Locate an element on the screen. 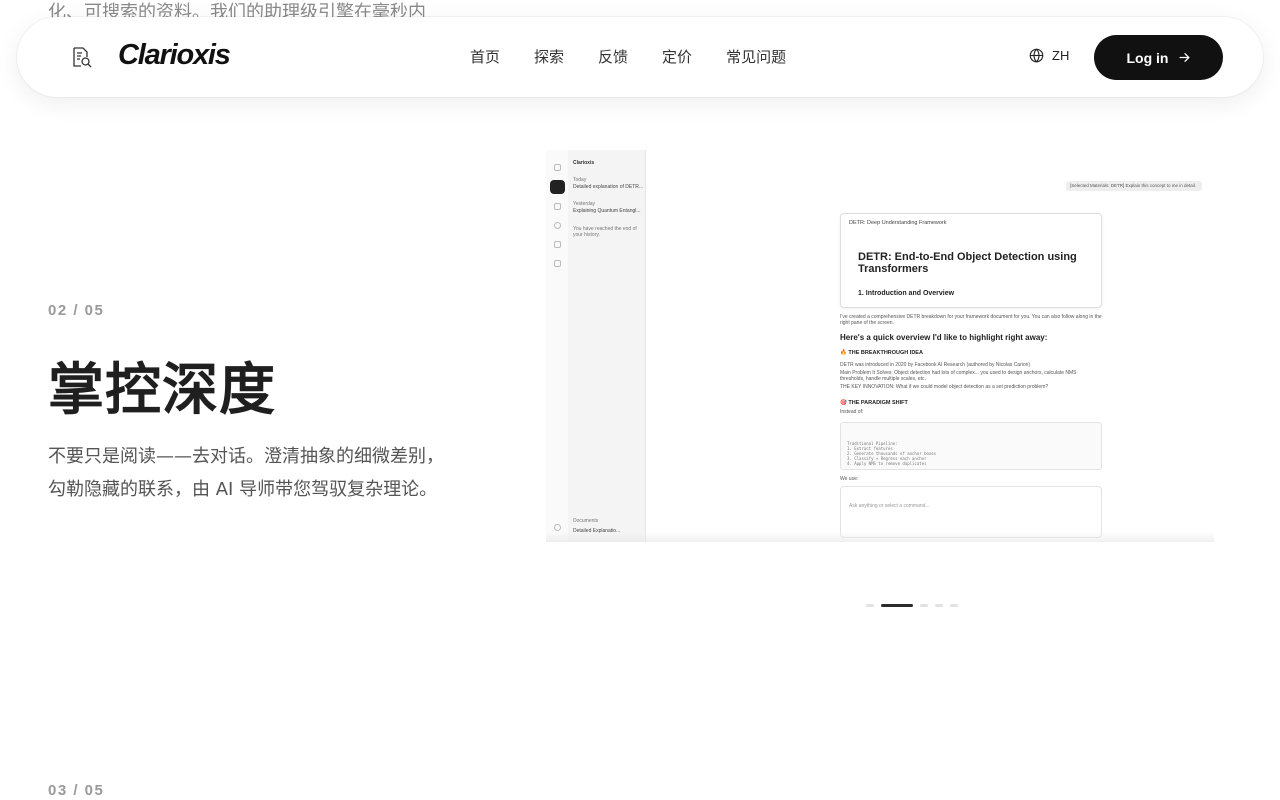  preview-doc-section: 1. Introduction and Overview is located at coordinates (906, 293).